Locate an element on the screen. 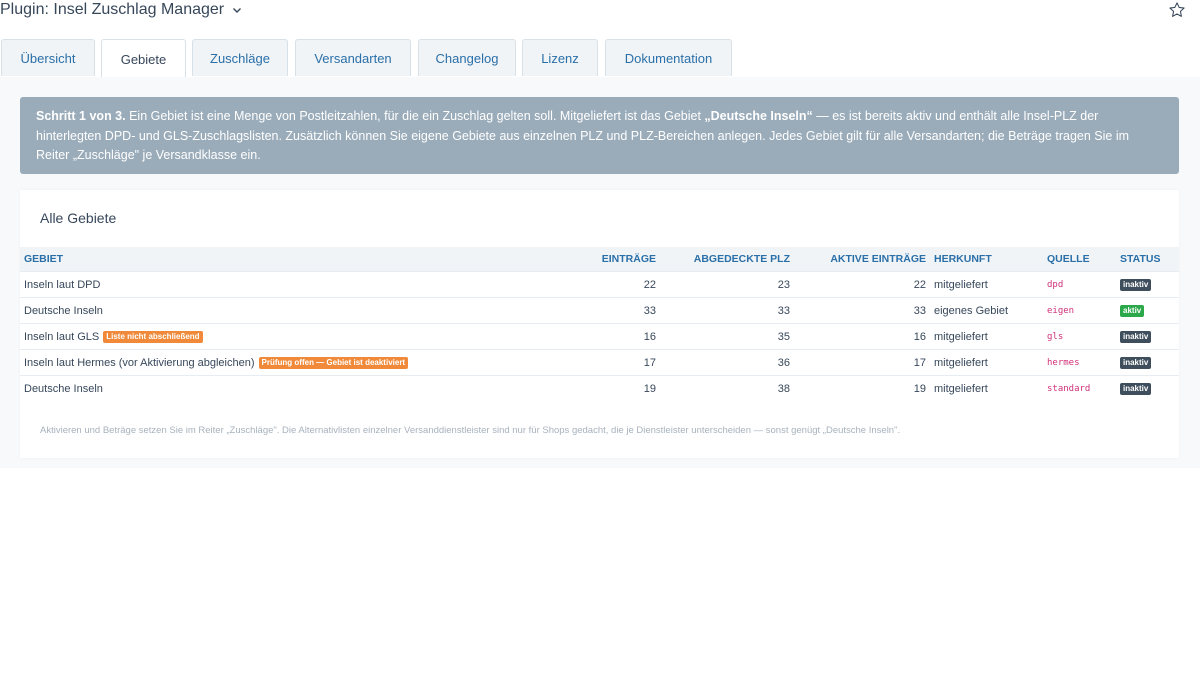 The image size is (1200, 675). tab-dokumentation: Dokumentation is located at coordinates (668, 57).